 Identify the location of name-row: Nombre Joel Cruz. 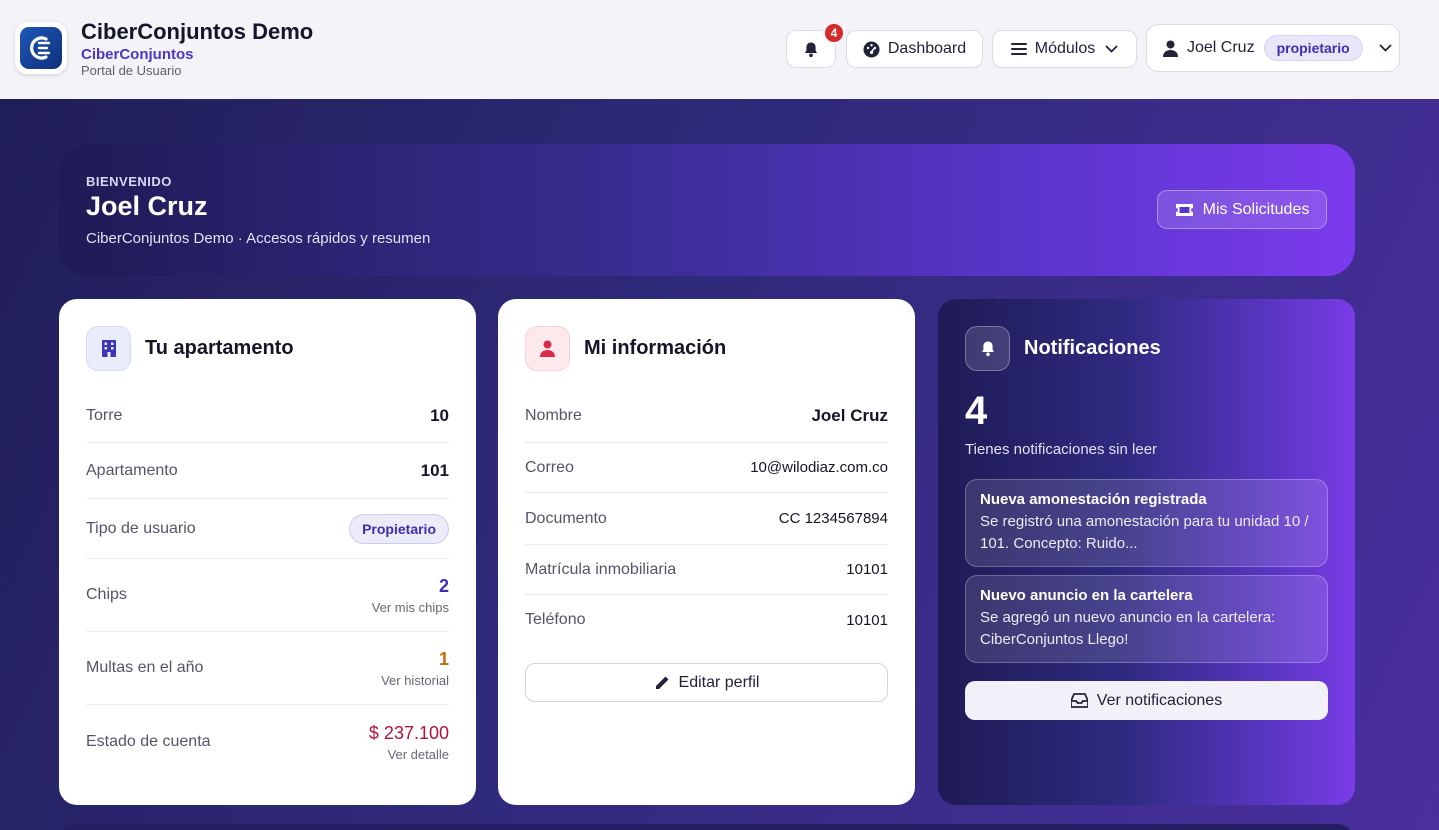
(706, 416).